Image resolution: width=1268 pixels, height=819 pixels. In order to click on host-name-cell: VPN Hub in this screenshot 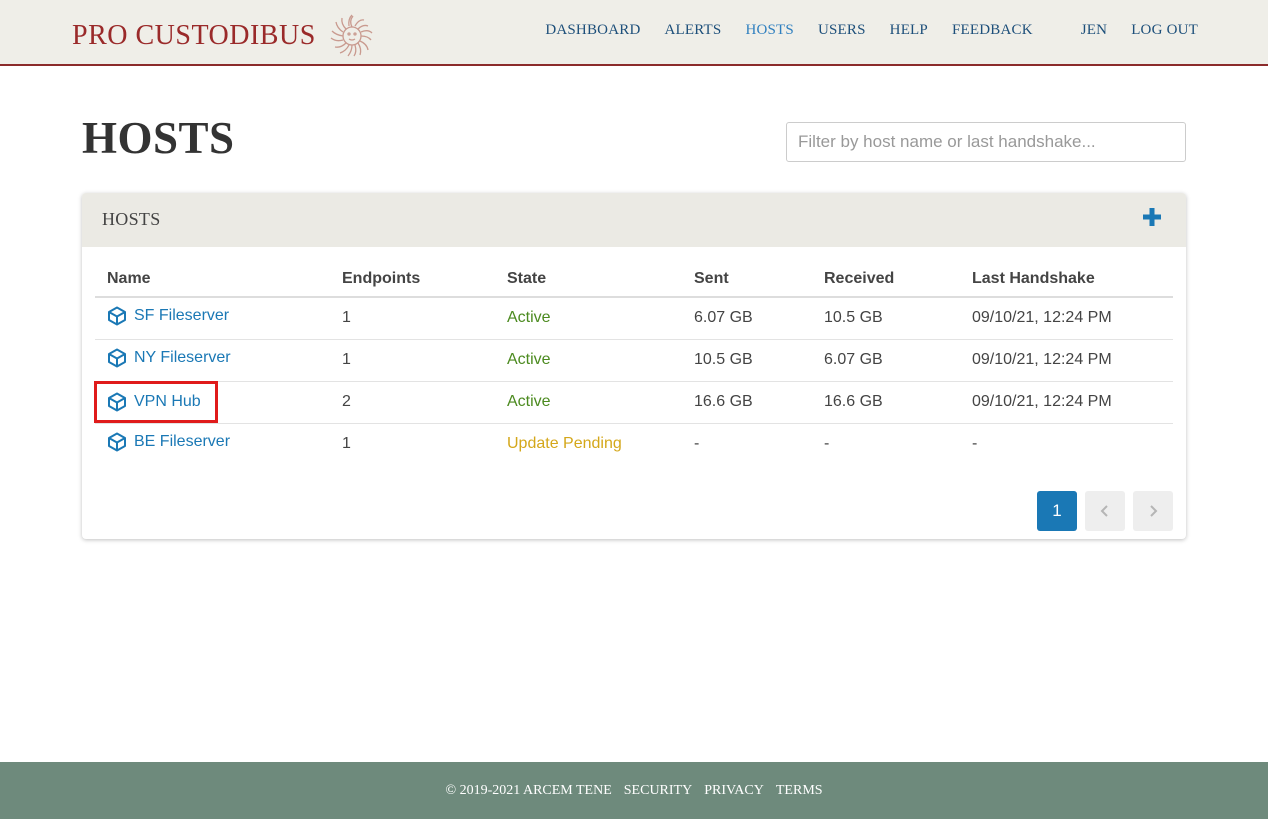, I will do `click(212, 402)`.